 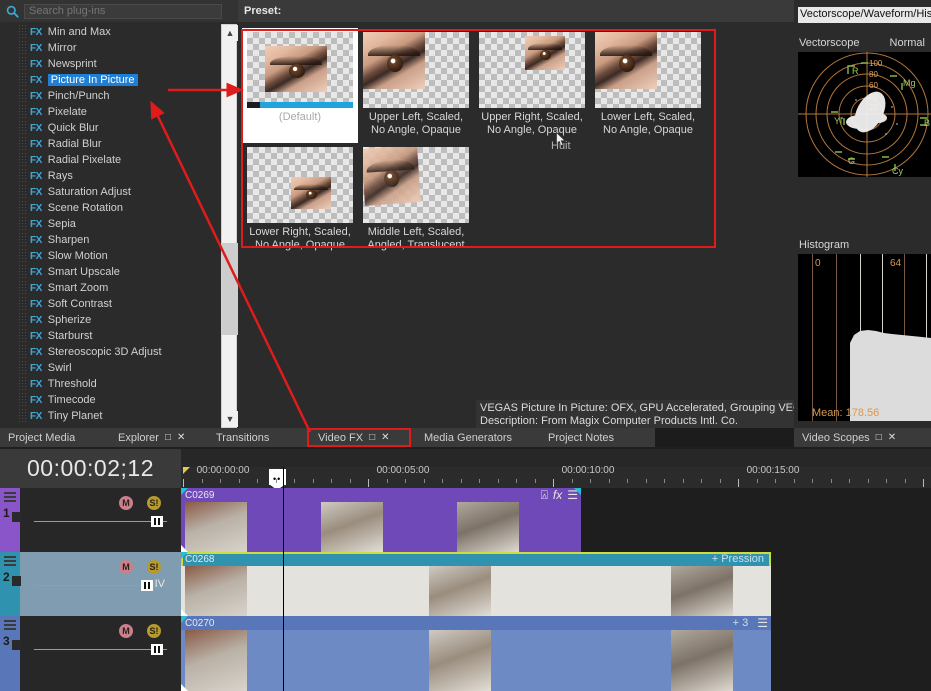 I want to click on fx-list-item: FX Saturation Adjust, so click(x=110, y=192).